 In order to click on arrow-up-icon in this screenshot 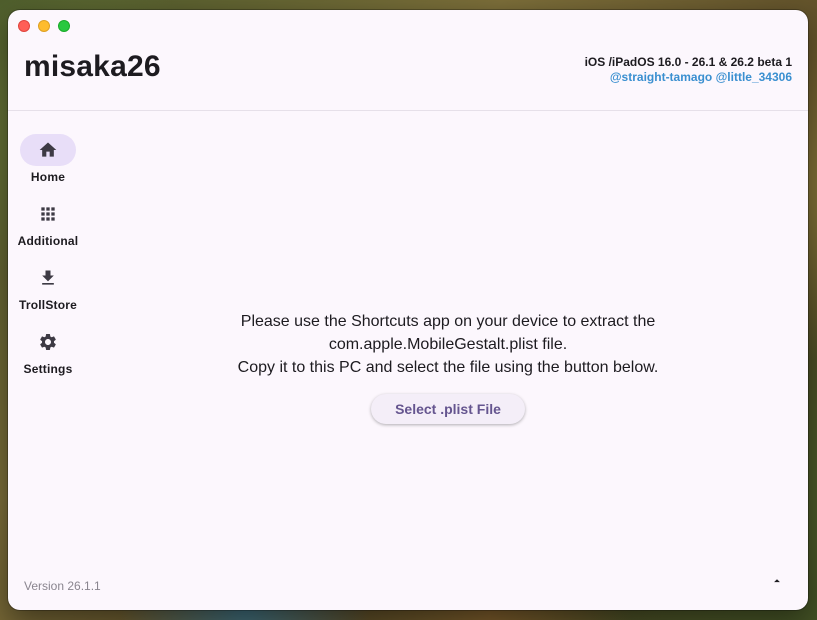, I will do `click(777, 581)`.